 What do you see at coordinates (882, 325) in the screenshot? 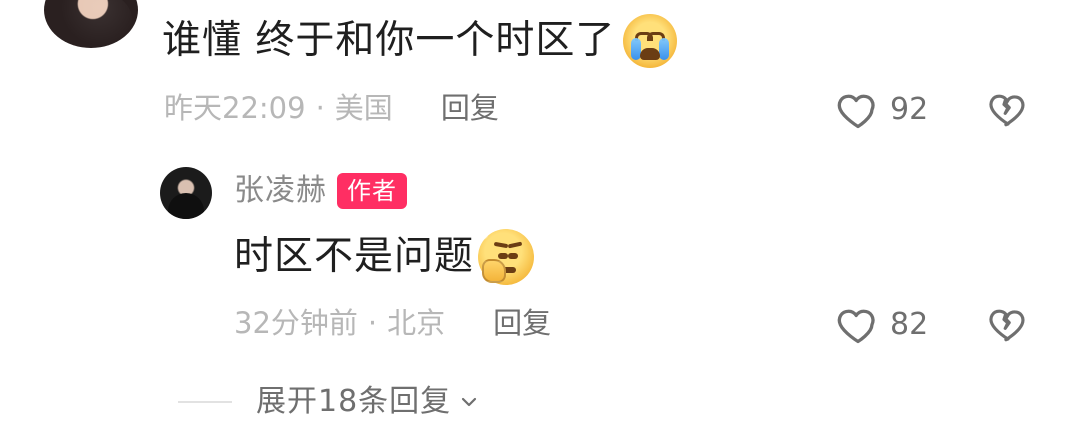
I see `reply-like-button: 82` at bounding box center [882, 325].